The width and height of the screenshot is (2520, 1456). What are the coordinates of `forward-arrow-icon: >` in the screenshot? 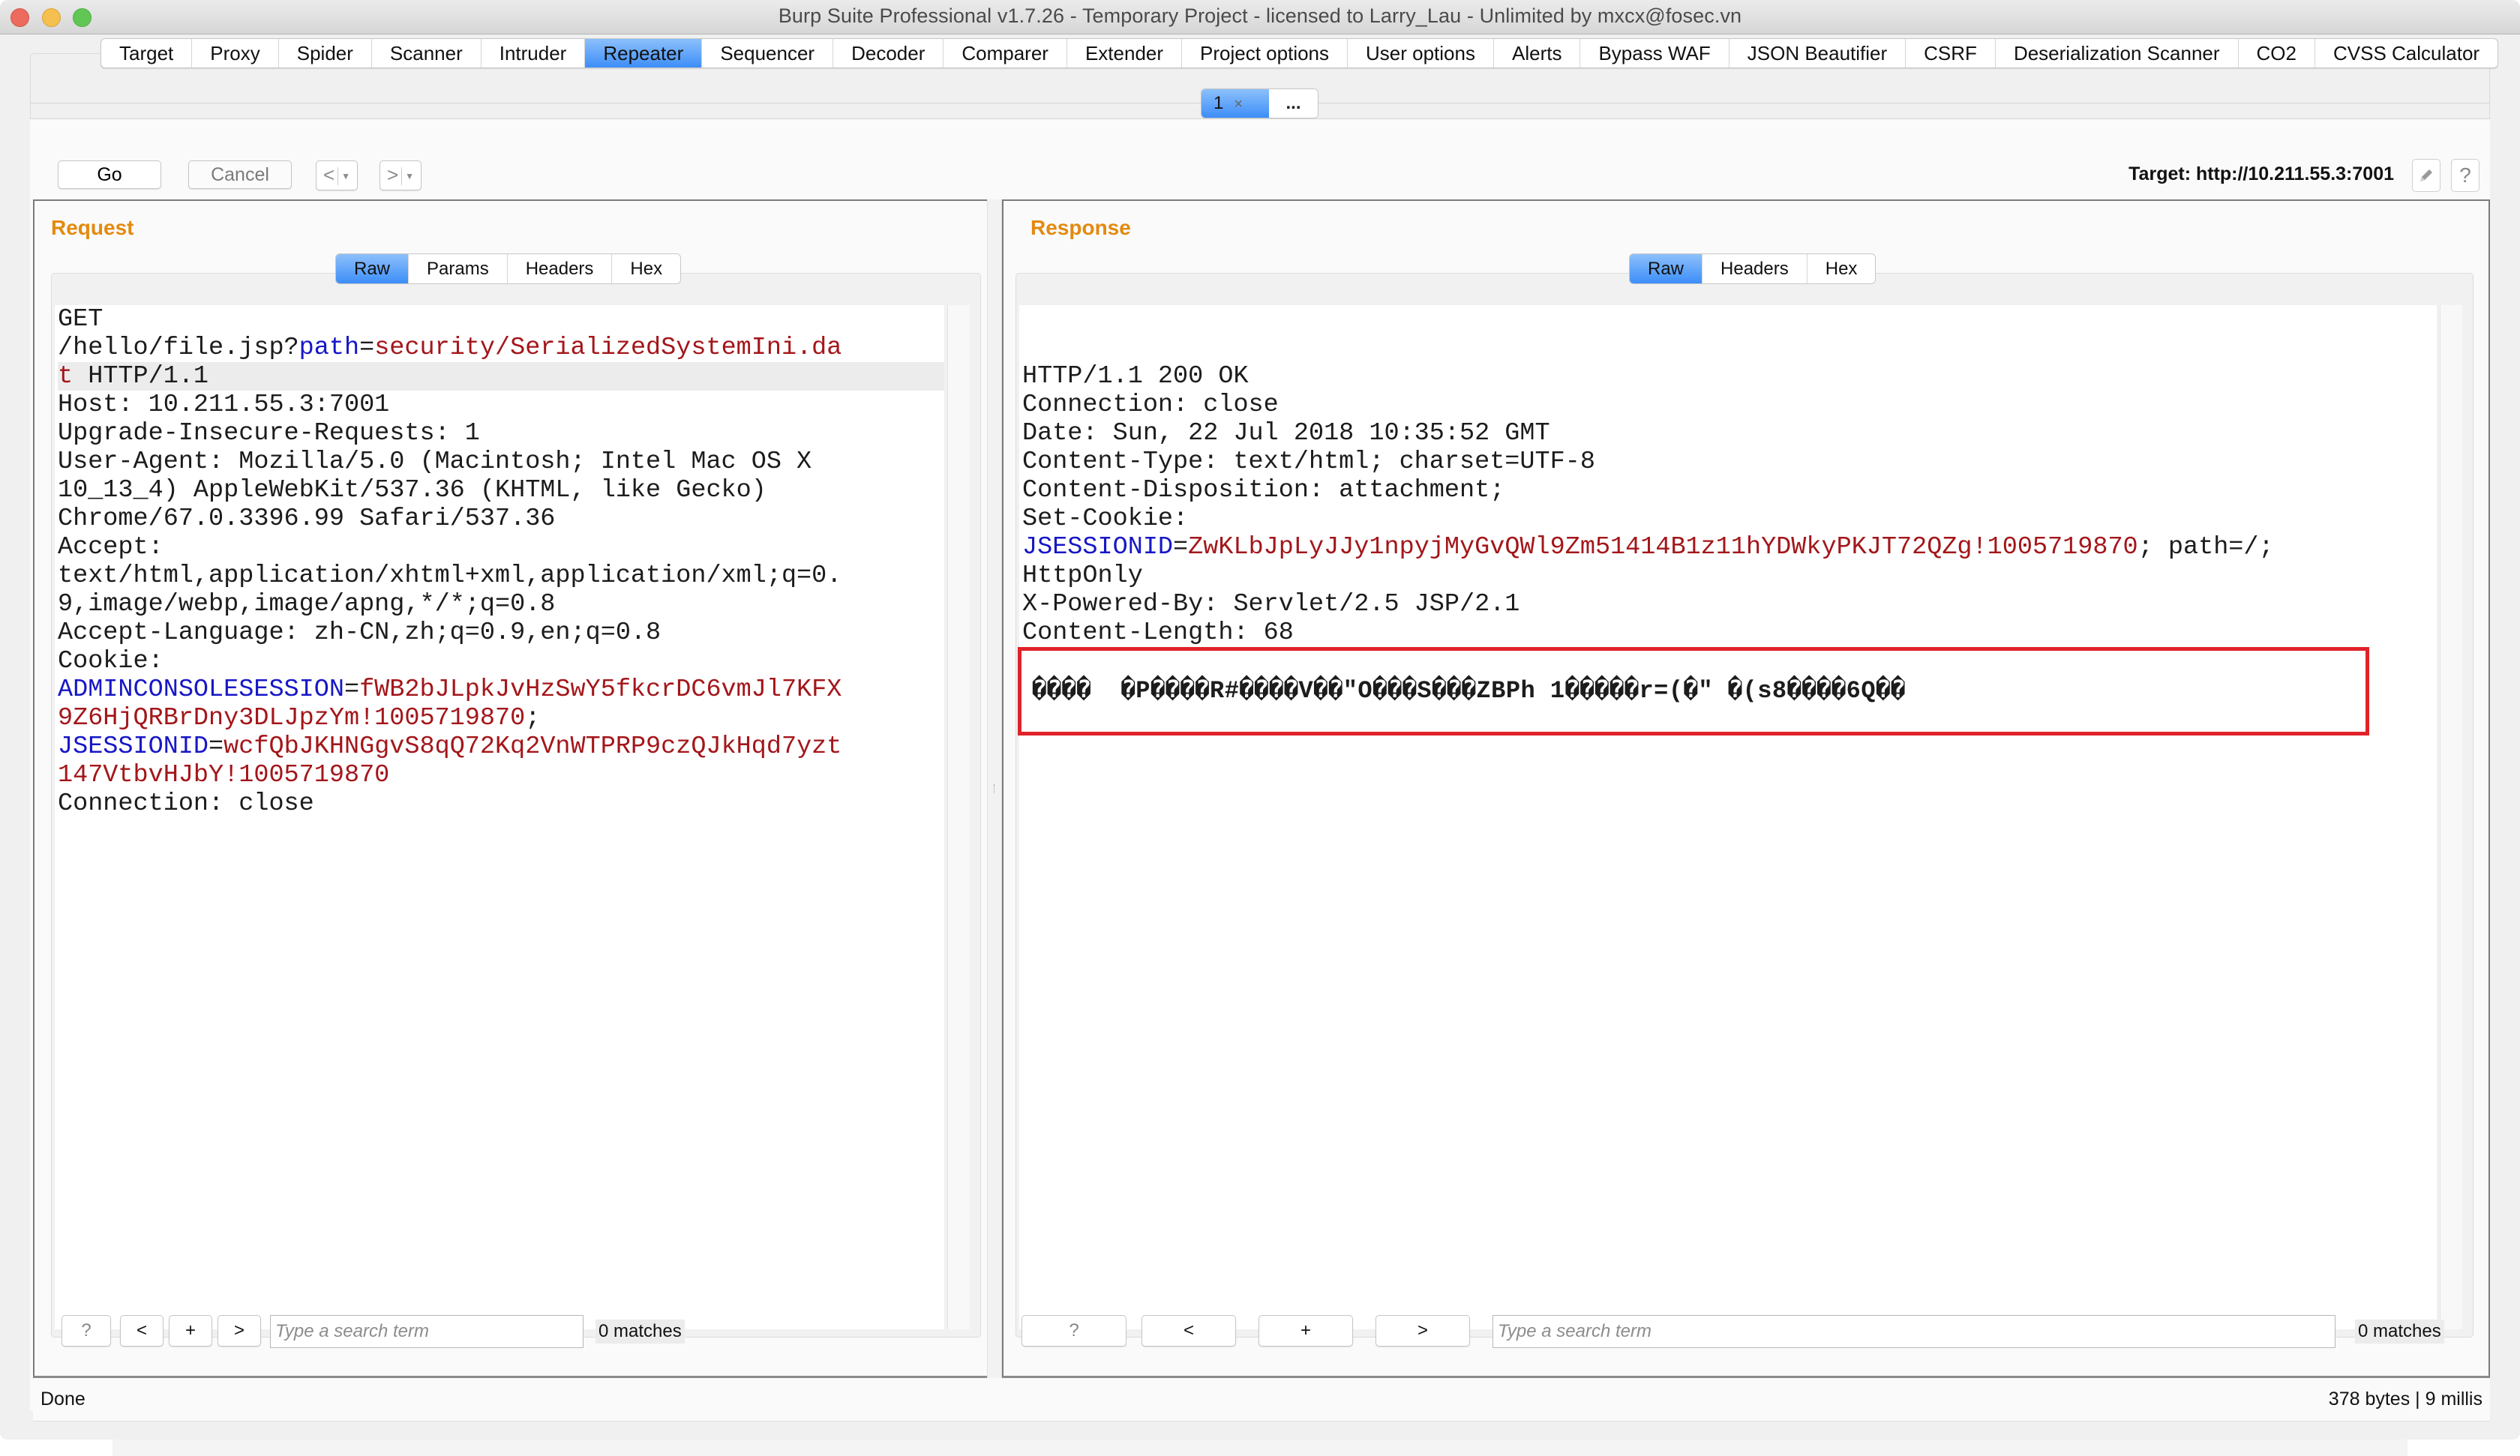 It's located at (392, 174).